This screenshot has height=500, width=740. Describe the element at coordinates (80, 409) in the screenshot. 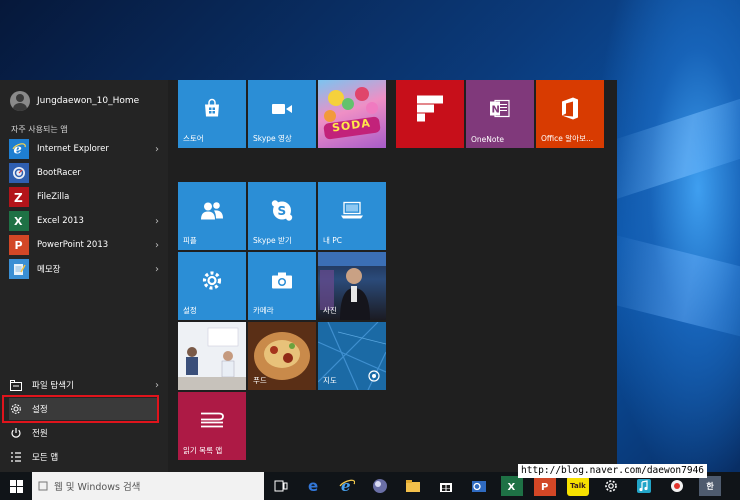

I see `settings-highlight-box` at that location.